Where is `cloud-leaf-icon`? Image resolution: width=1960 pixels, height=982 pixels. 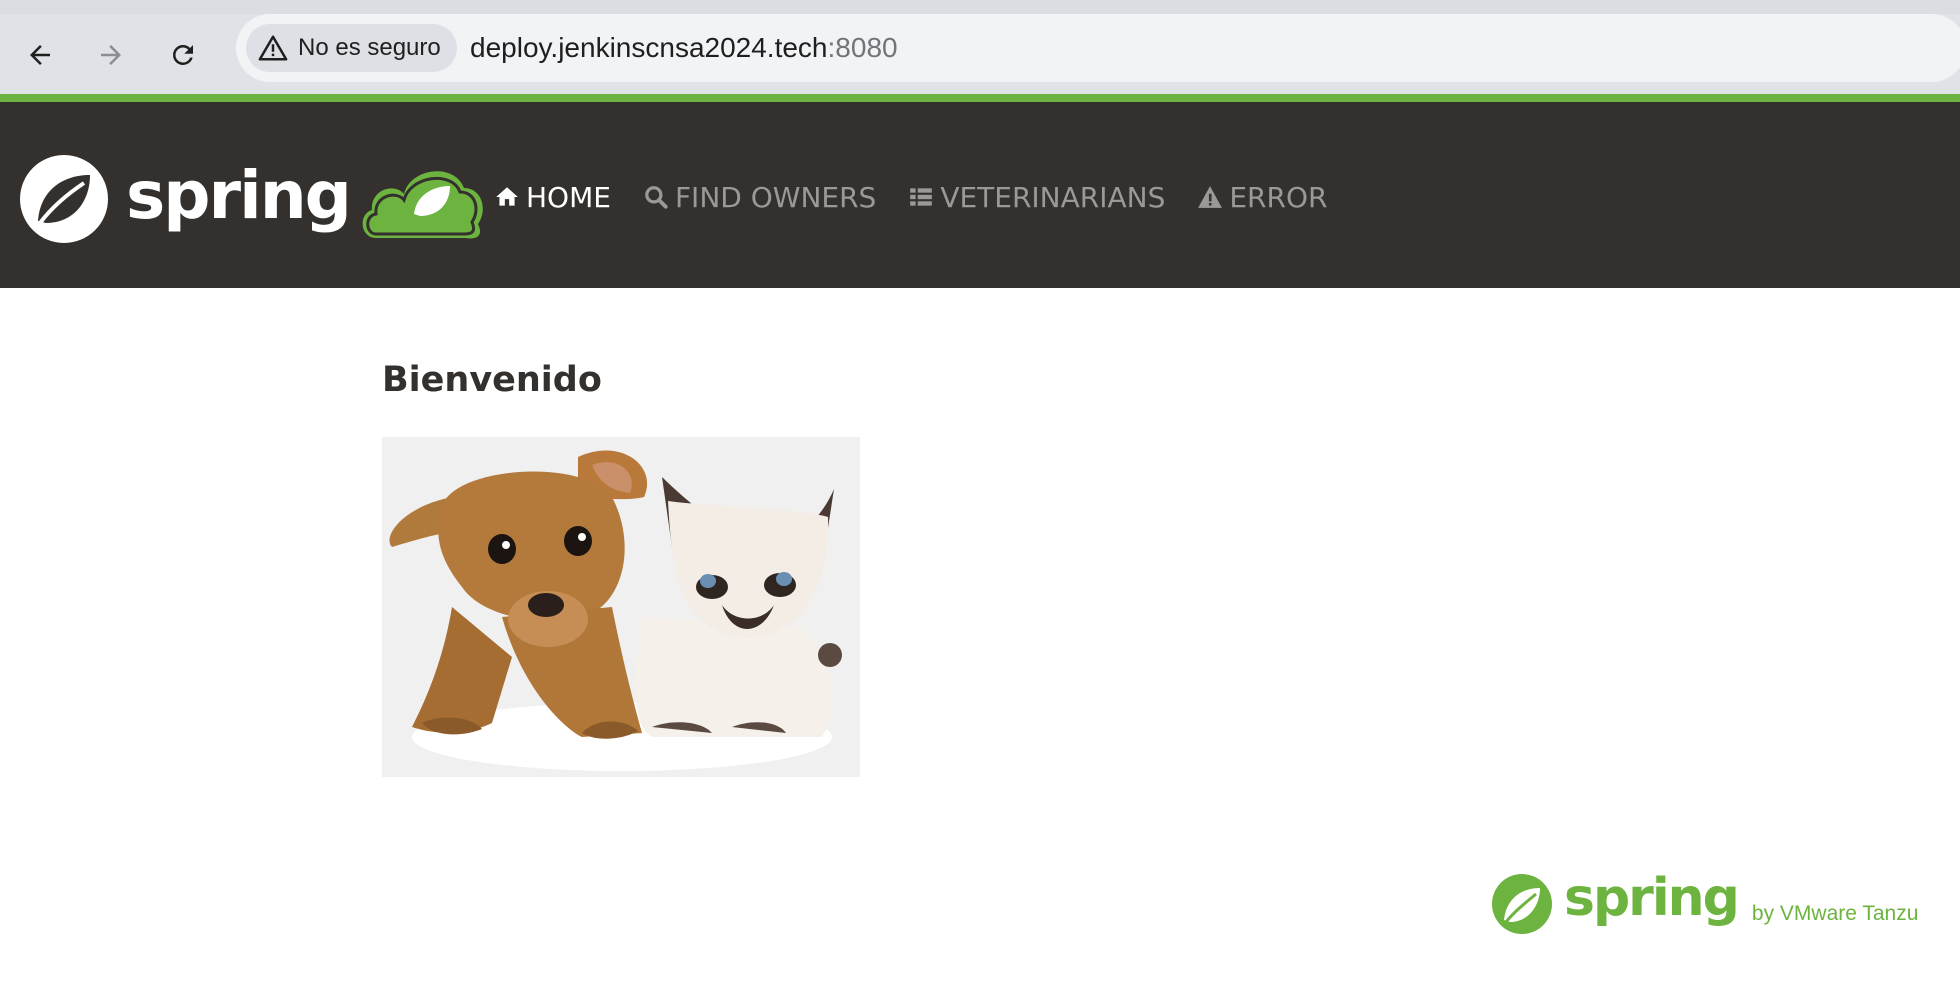
cloud-leaf-icon is located at coordinates (422, 205).